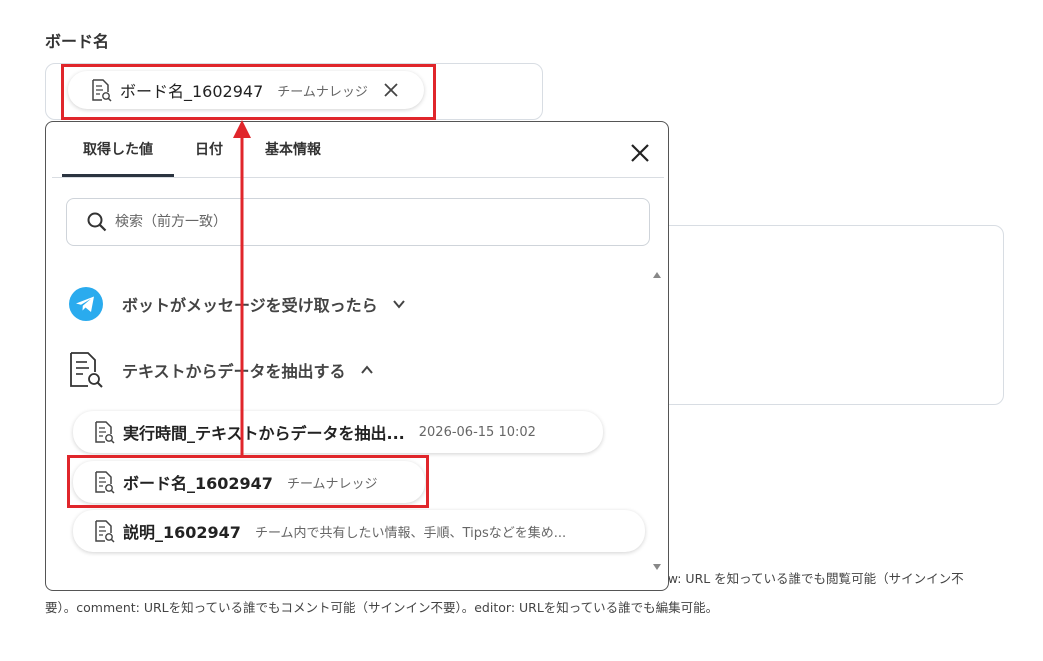  What do you see at coordinates (808, 315) in the screenshot?
I see `background-textarea` at bounding box center [808, 315].